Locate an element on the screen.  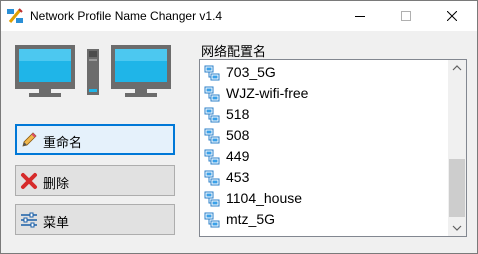
app-icon is located at coordinates (15, 15).